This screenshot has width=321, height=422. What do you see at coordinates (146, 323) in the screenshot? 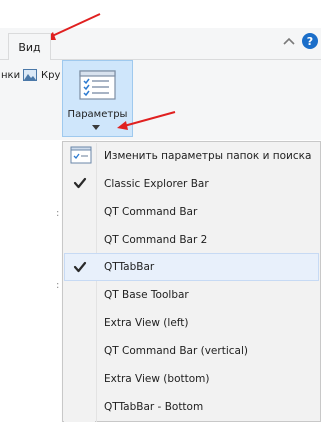
I see `menu-item-label: Extra View (left)` at bounding box center [146, 323].